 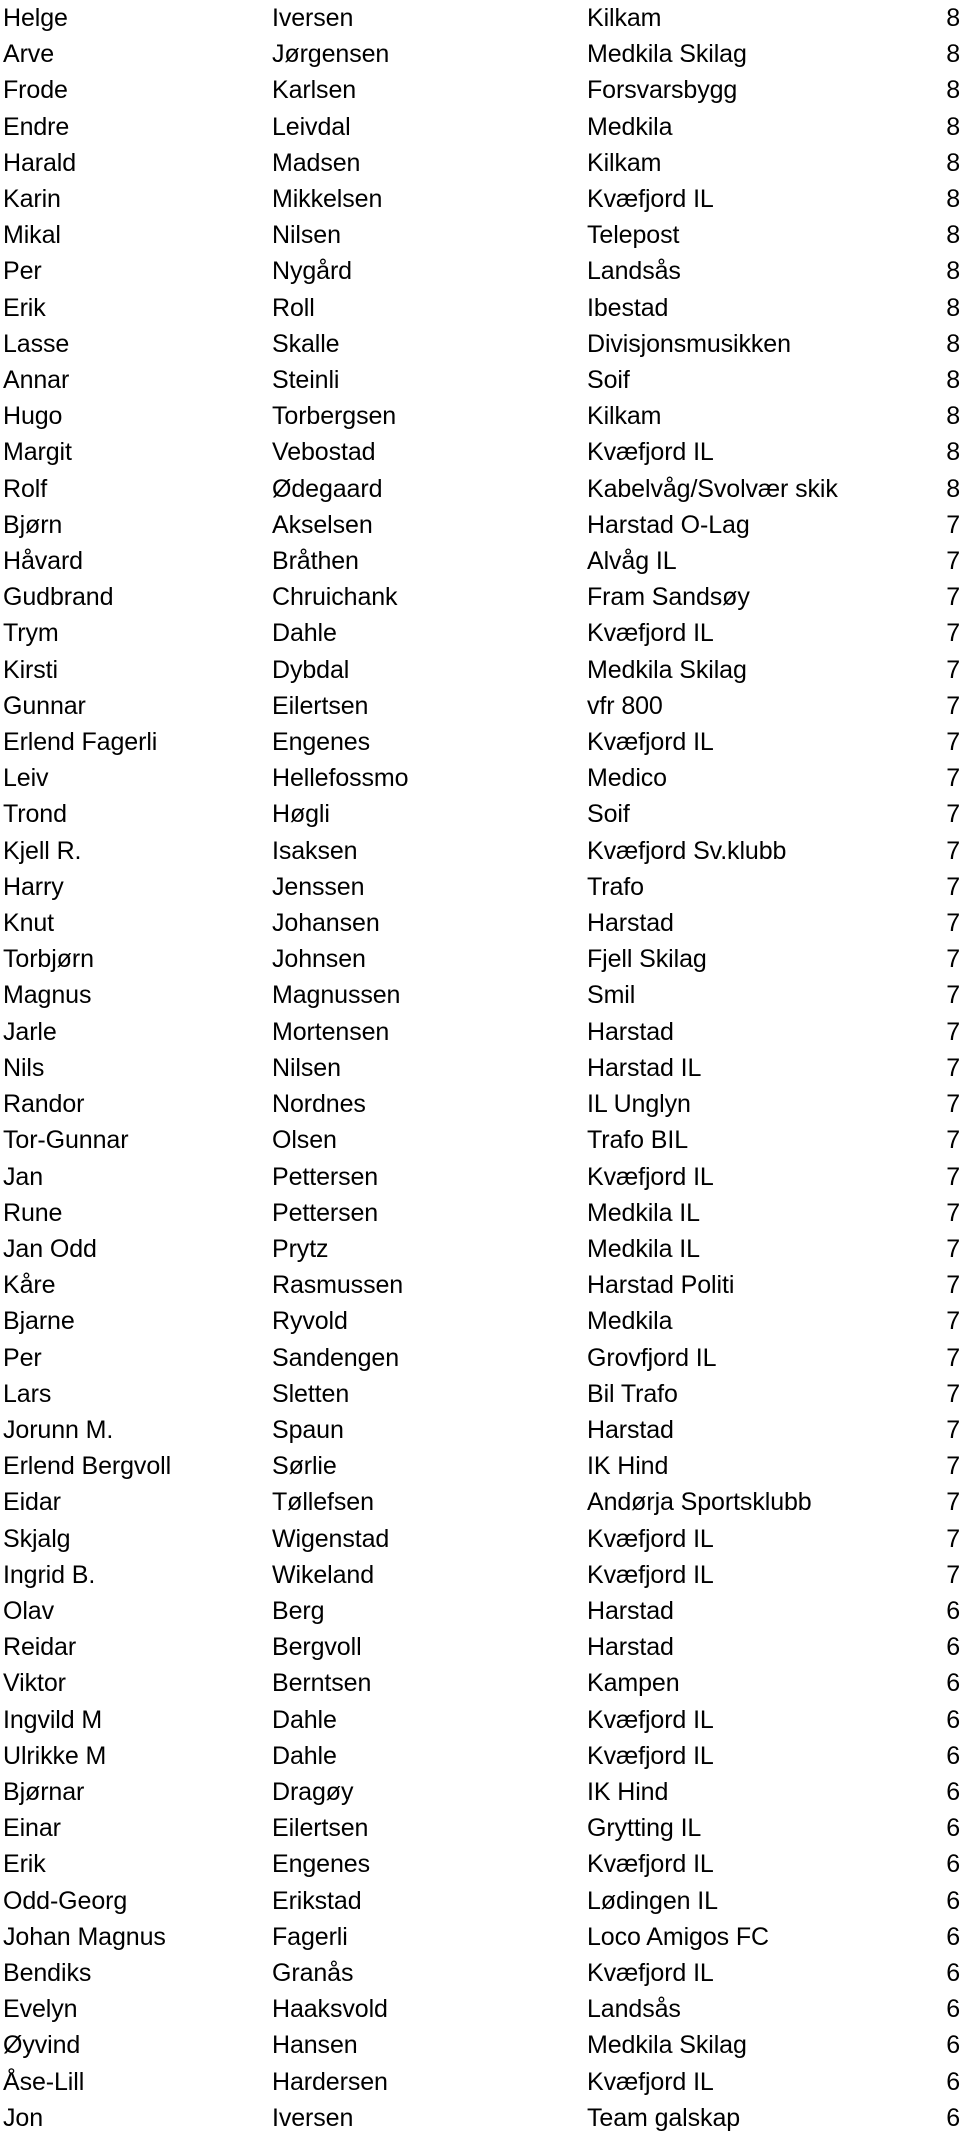 I want to click on participant-first-name: Leiv, so click(x=26, y=778).